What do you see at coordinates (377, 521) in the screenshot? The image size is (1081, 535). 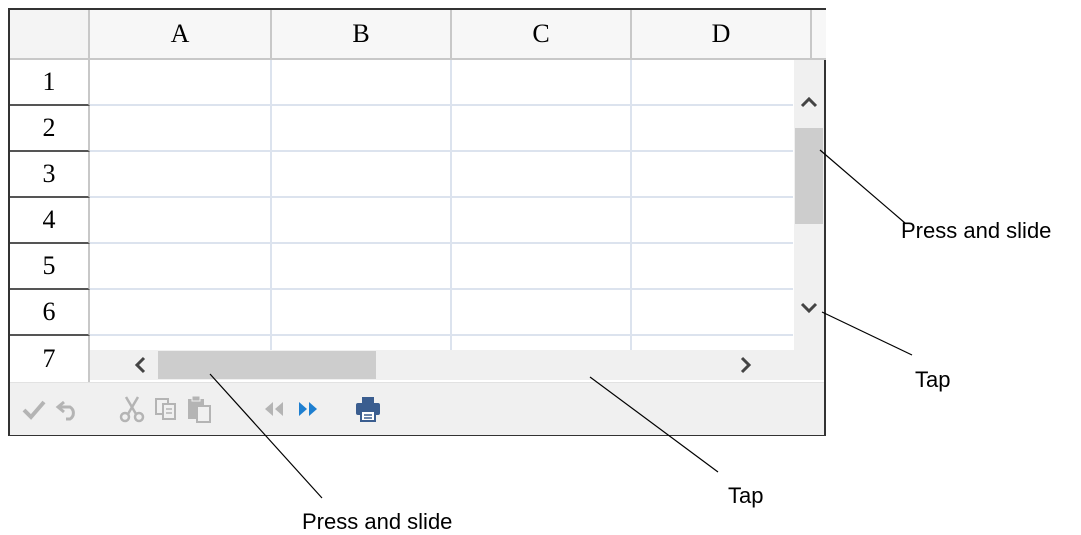 I see `annotation-press-and-slide-horizontal: Press and slide` at bounding box center [377, 521].